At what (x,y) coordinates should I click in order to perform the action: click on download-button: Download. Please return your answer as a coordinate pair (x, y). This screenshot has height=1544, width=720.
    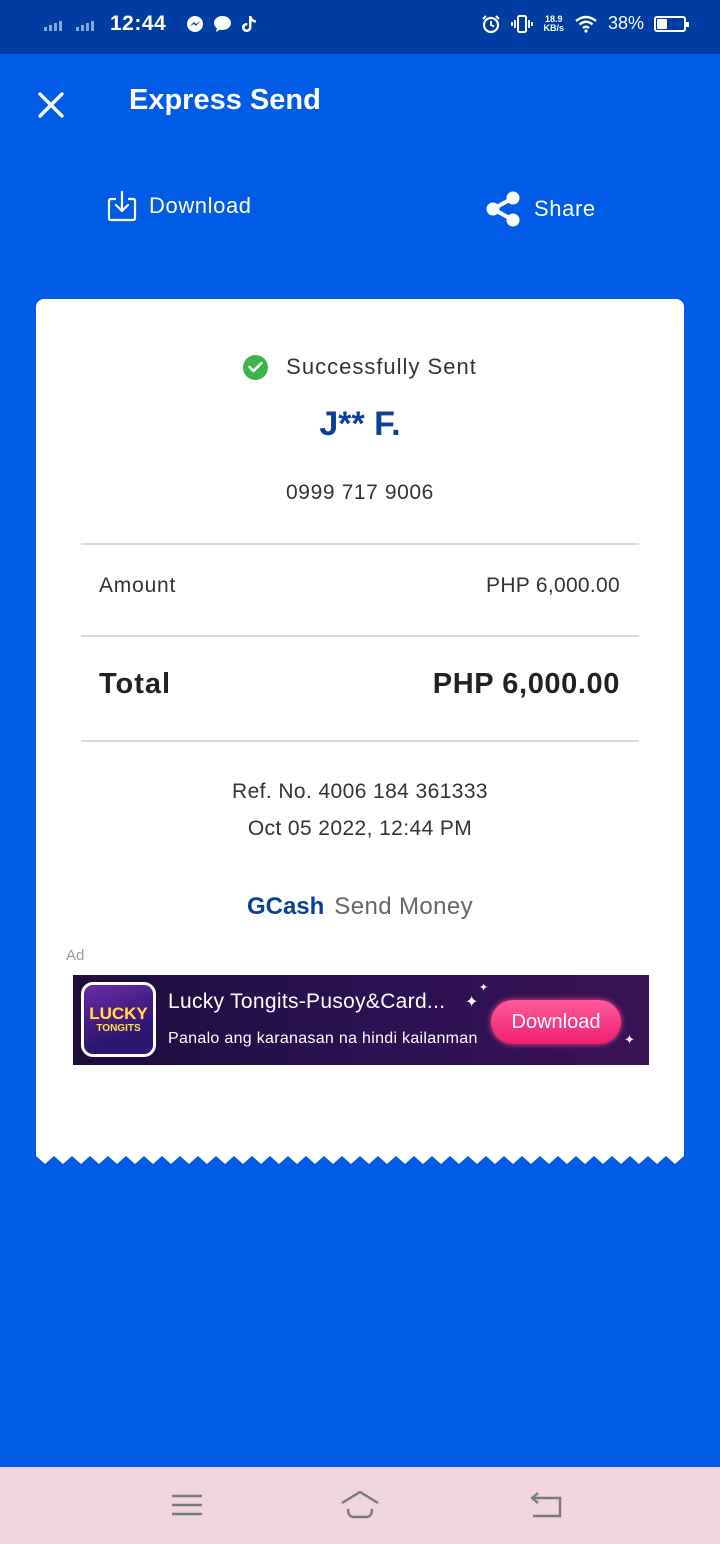
    Looking at the image, I should click on (179, 206).